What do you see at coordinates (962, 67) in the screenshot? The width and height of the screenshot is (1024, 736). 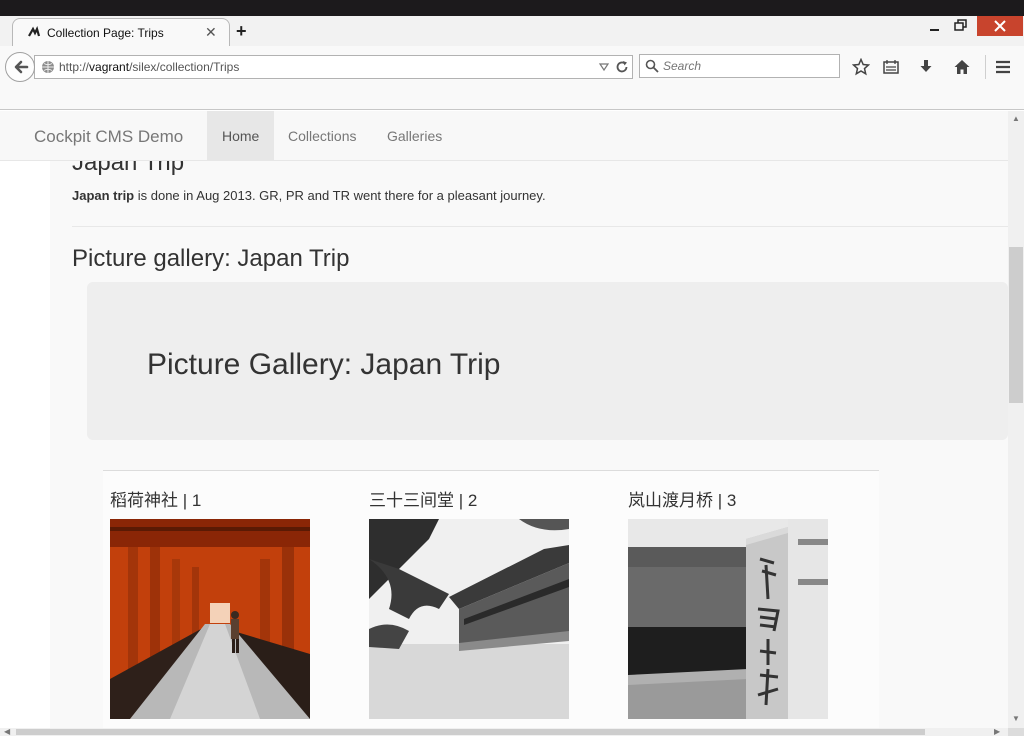 I see `home-icon` at bounding box center [962, 67].